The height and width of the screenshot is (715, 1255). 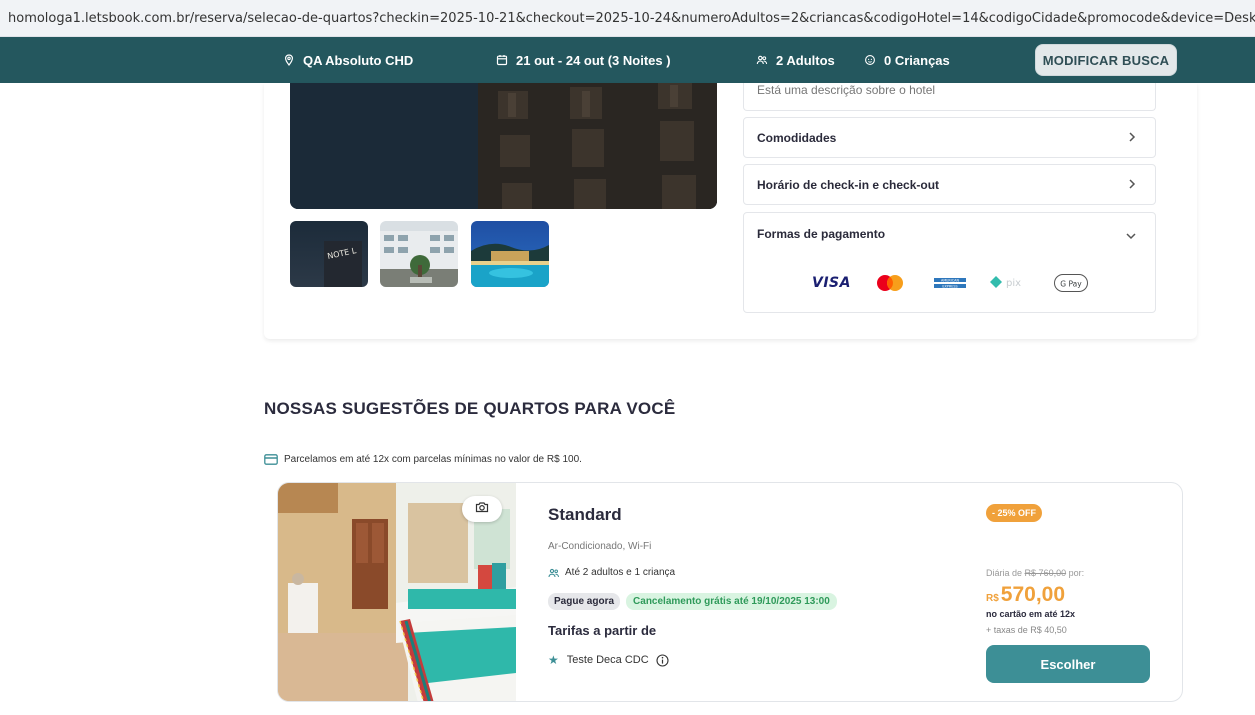 I want to click on pix-logo-icon: pix, so click(x=1010, y=283).